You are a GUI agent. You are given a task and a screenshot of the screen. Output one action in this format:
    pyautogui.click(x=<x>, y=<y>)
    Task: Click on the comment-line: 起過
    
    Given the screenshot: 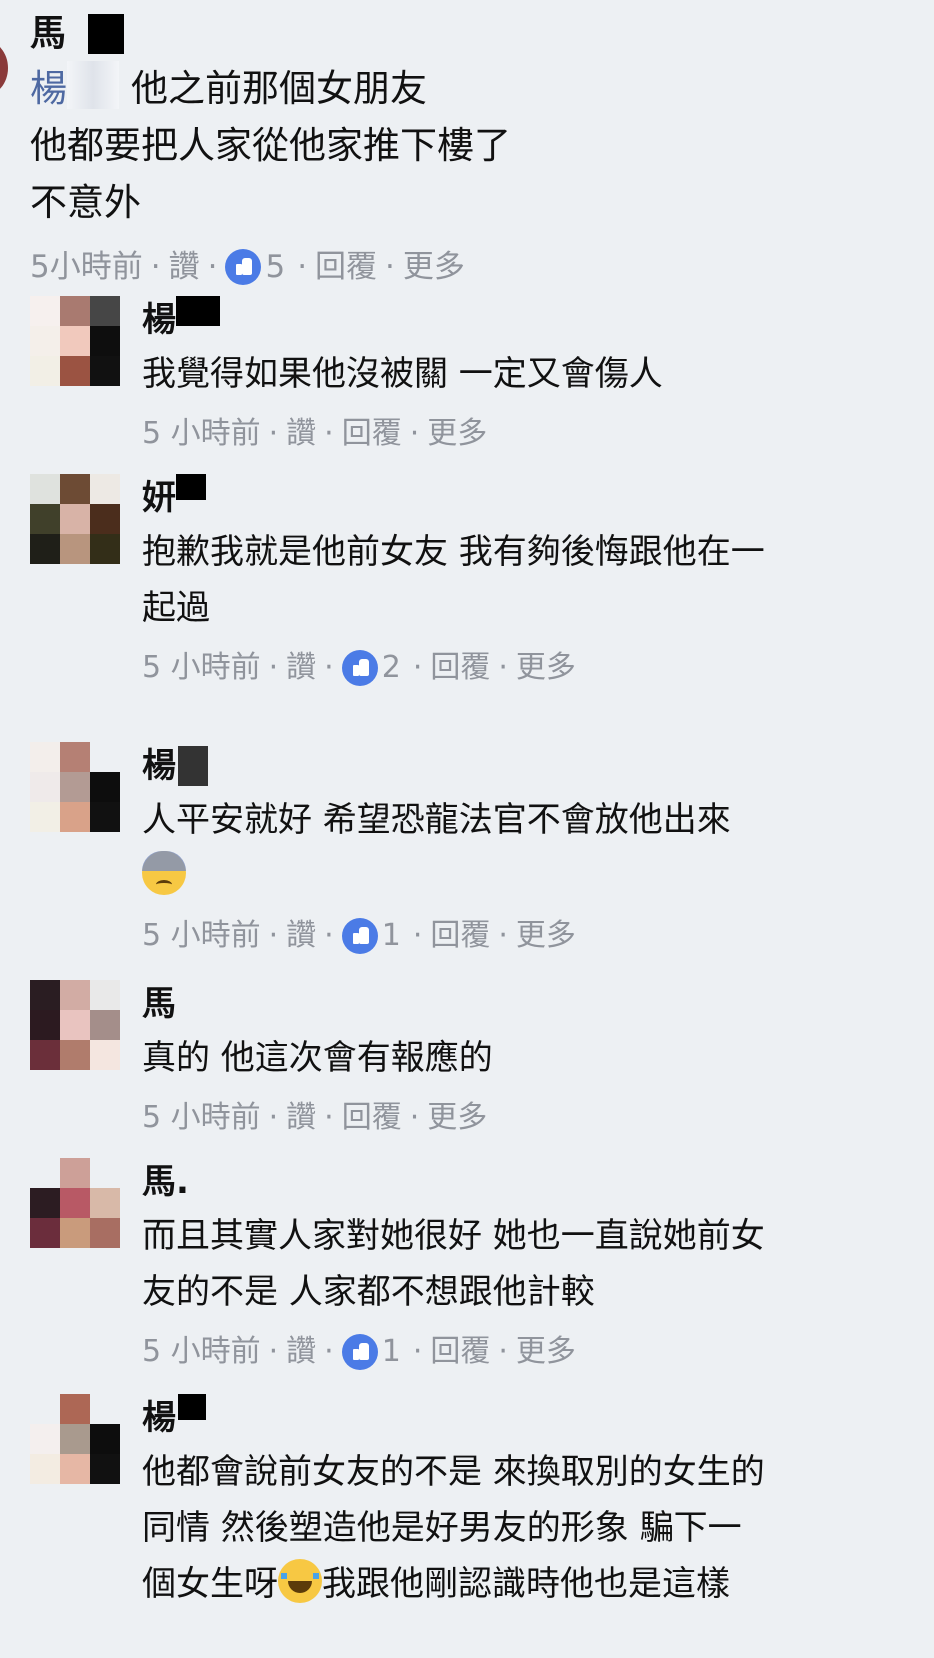 What is the action you would take?
    pyautogui.click(x=176, y=608)
    